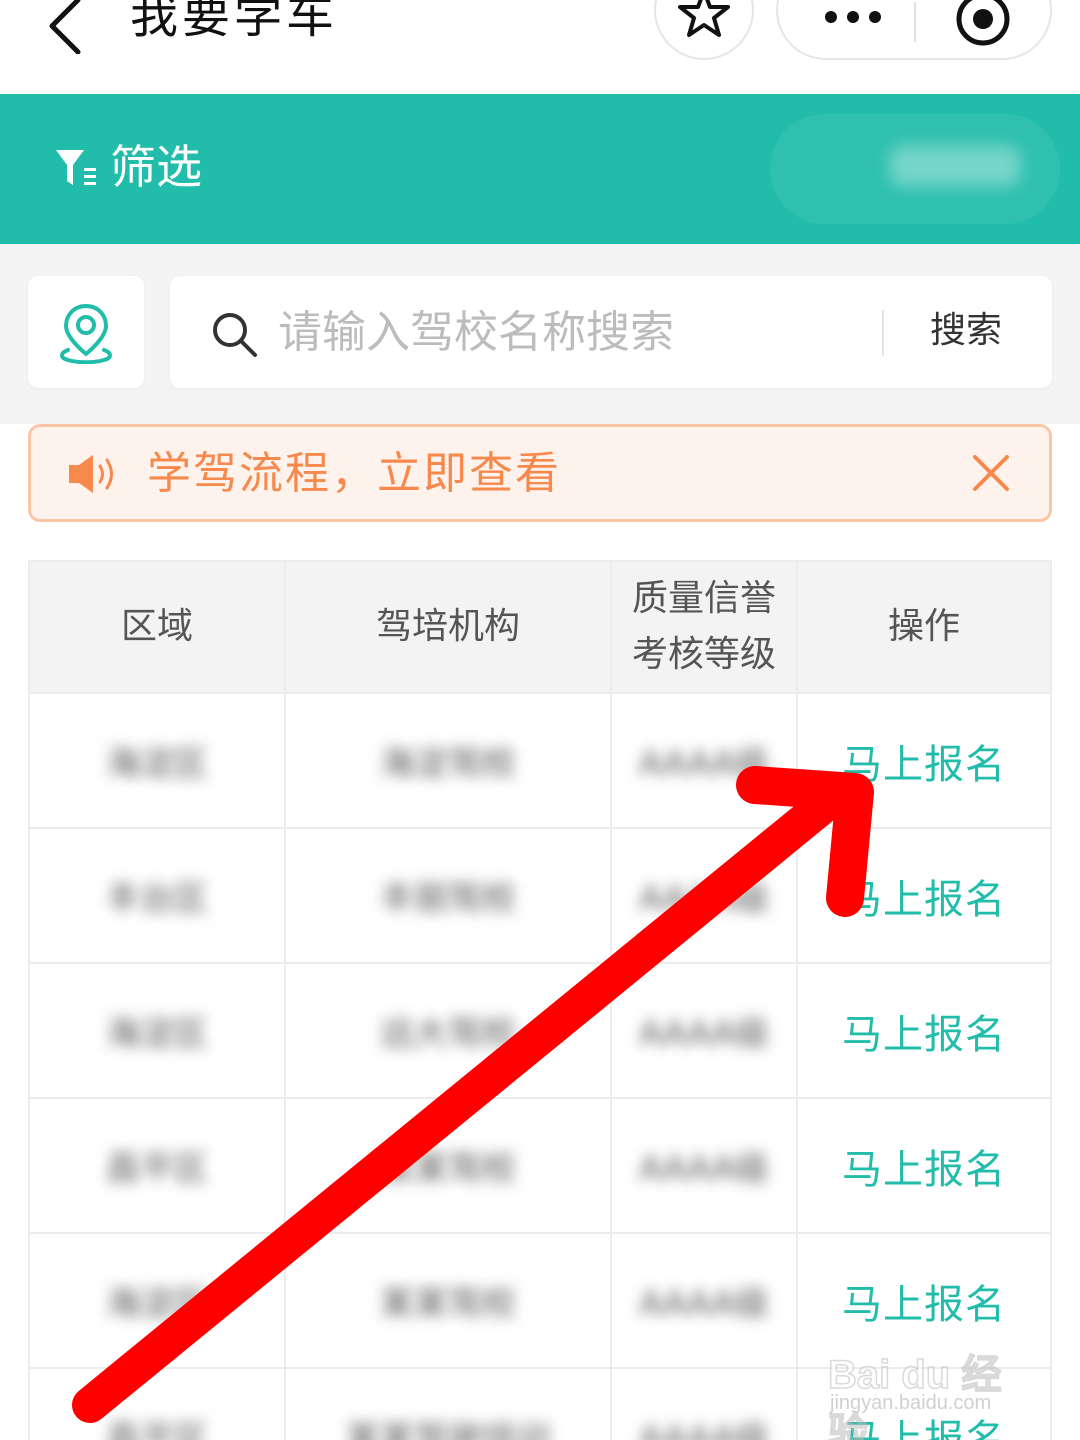 The width and height of the screenshot is (1080, 1440). I want to click on table-row: 海淀区 海淀驾校 AAAA级 马上报名, so click(540, 759).